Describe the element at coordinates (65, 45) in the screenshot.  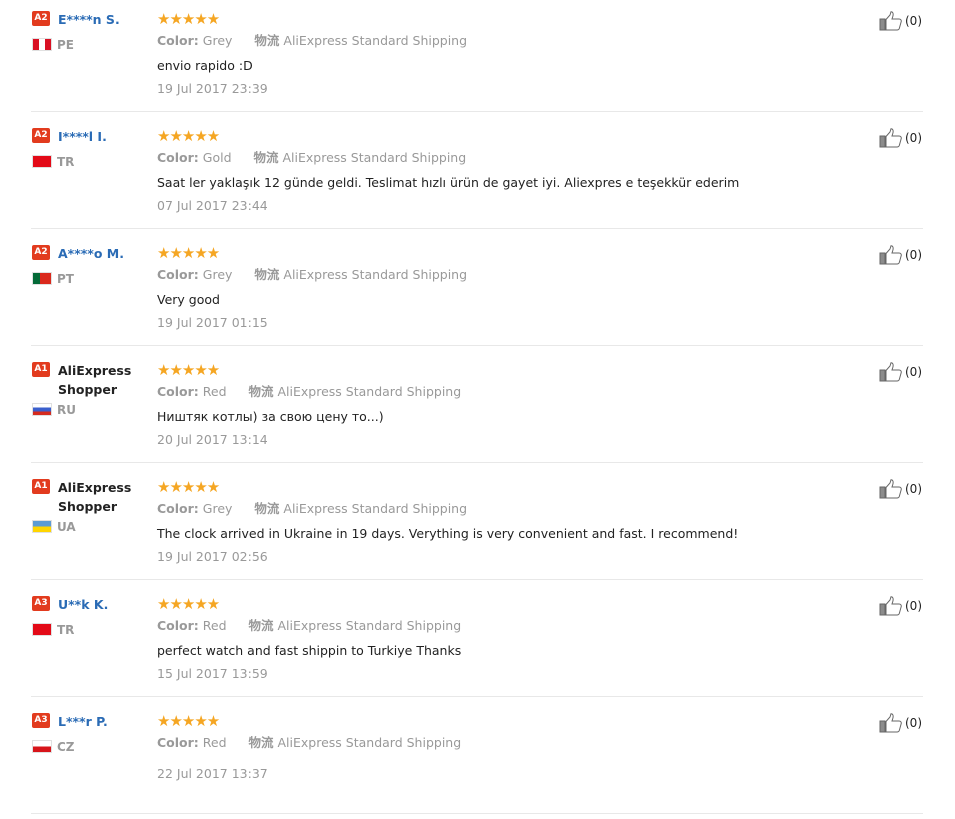
I see `country-code: PE` at that location.